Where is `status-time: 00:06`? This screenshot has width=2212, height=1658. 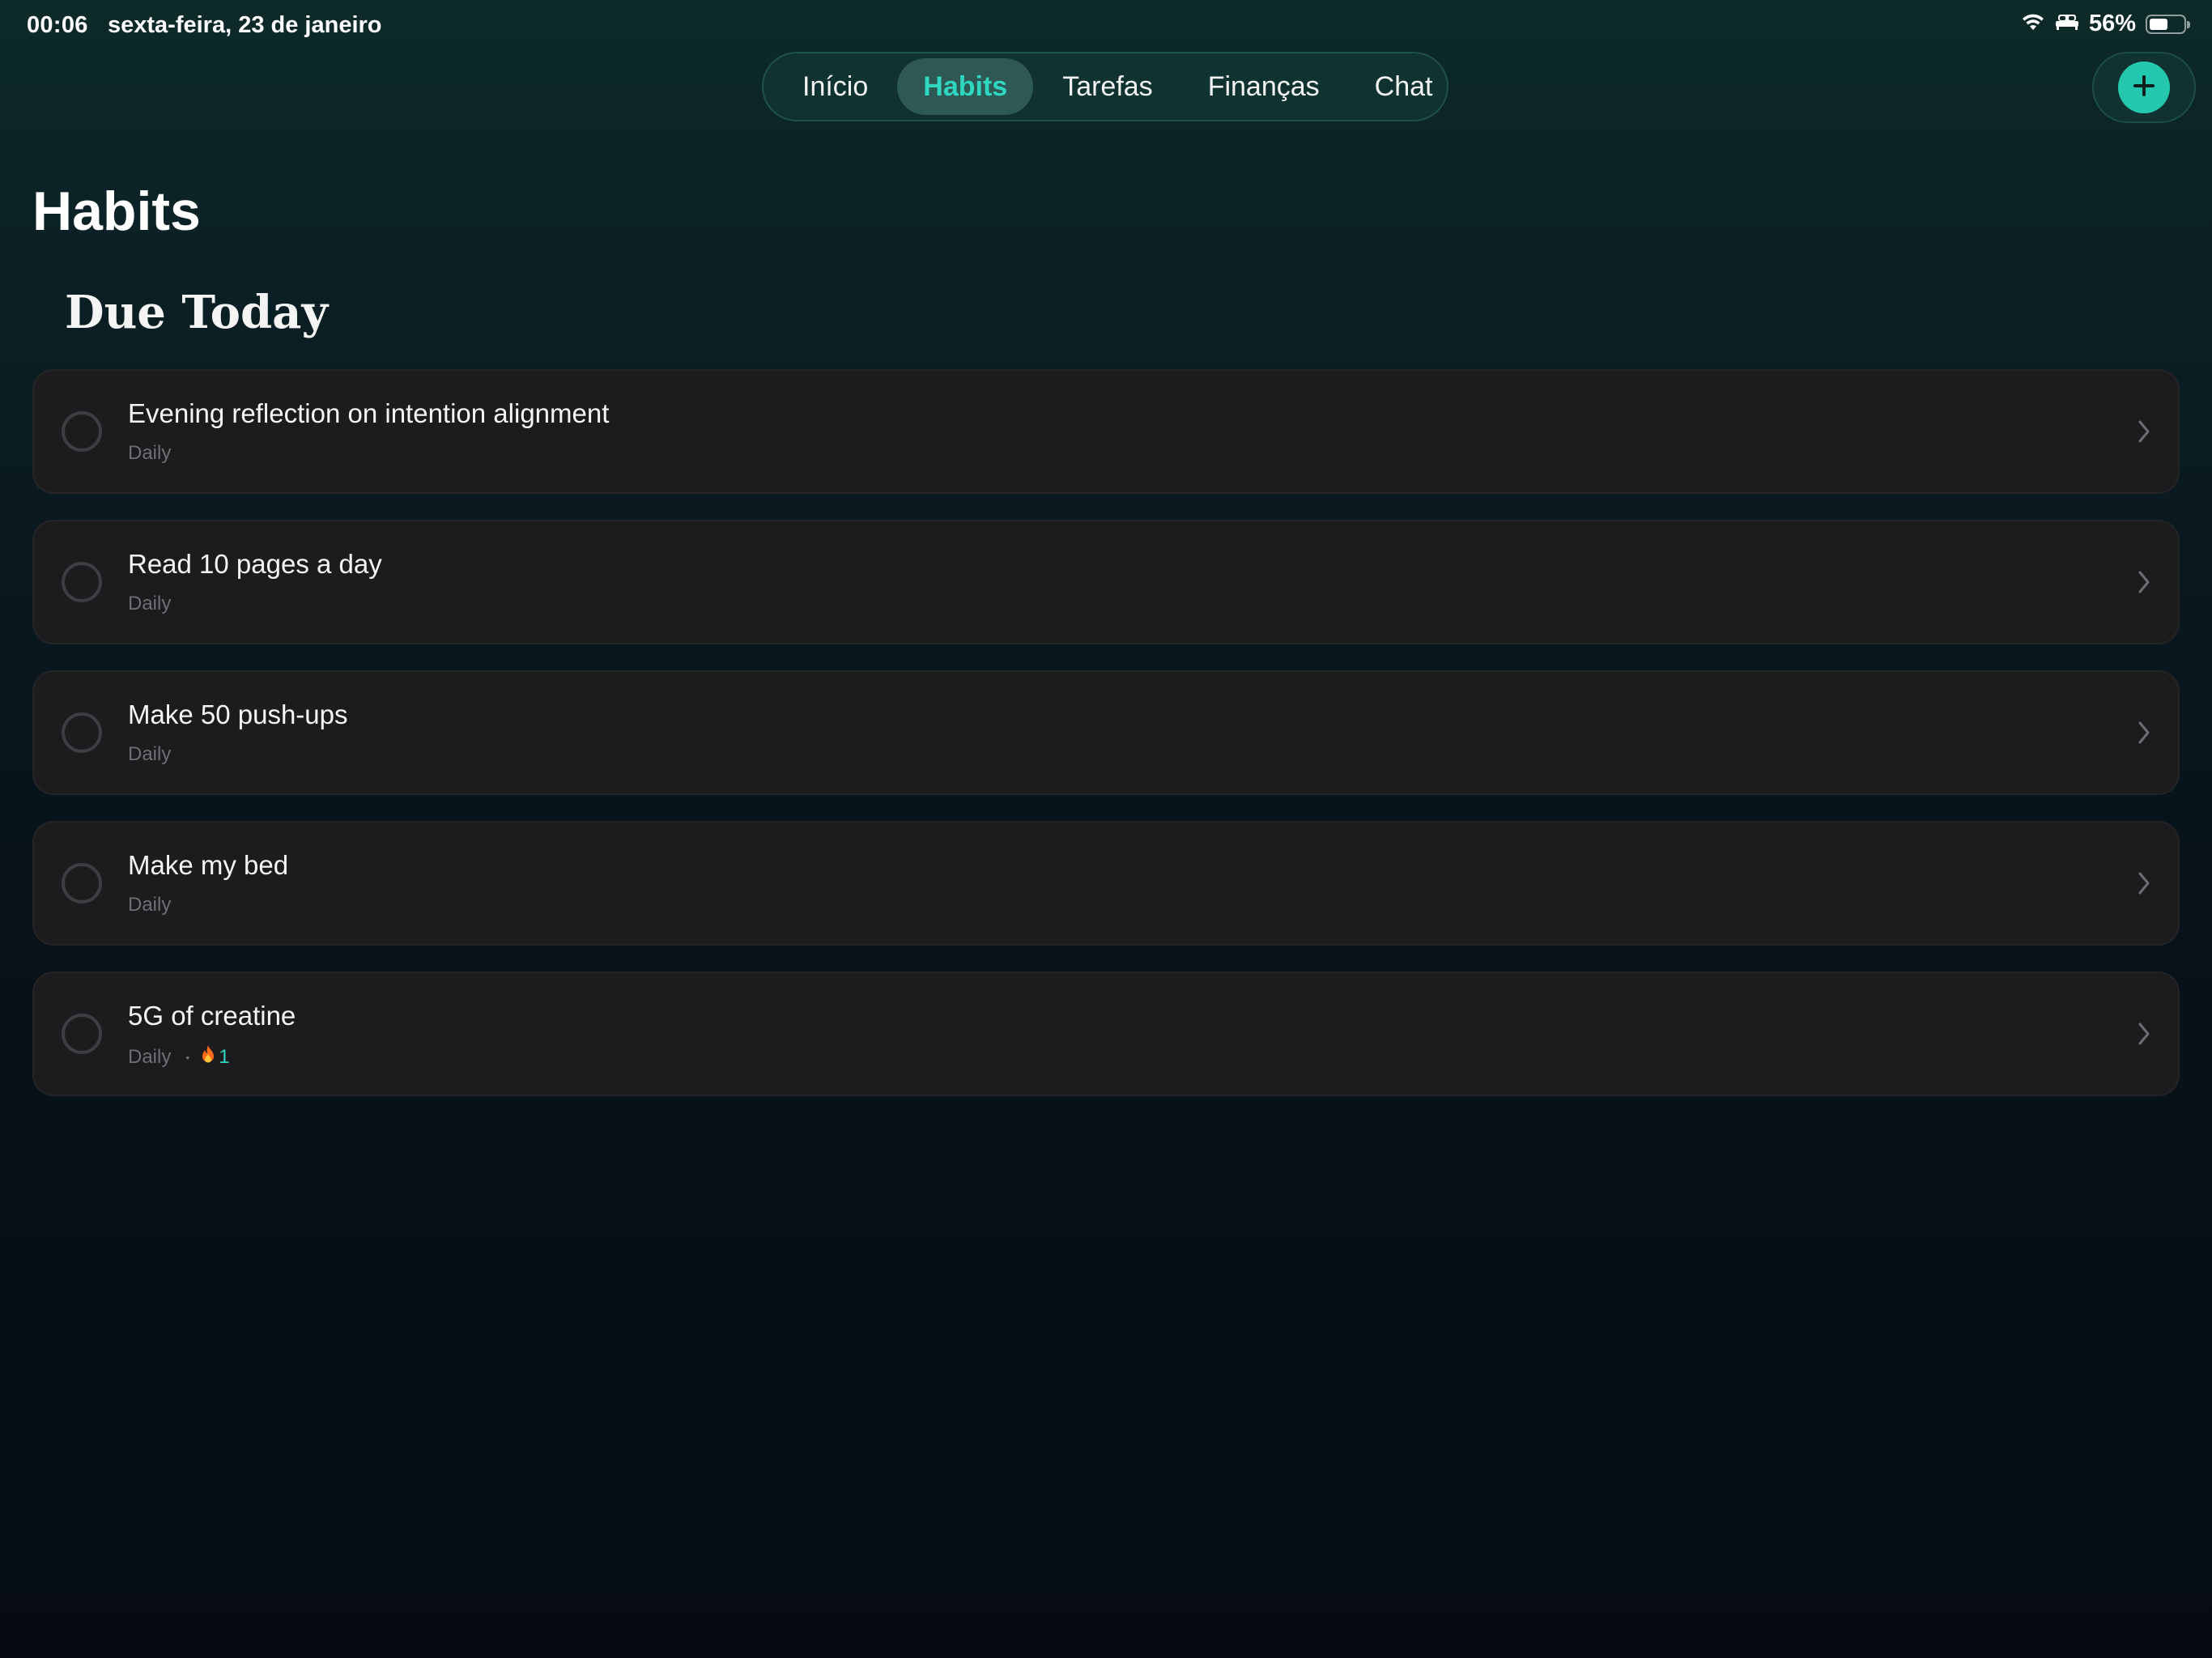
status-time: 00:06 is located at coordinates (57, 25).